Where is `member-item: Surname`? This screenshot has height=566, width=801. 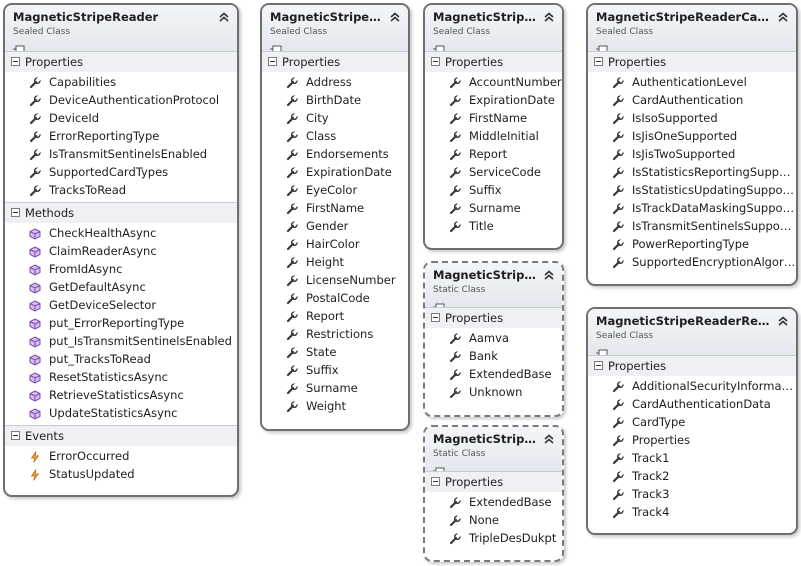
member-item: Surname is located at coordinates (335, 388).